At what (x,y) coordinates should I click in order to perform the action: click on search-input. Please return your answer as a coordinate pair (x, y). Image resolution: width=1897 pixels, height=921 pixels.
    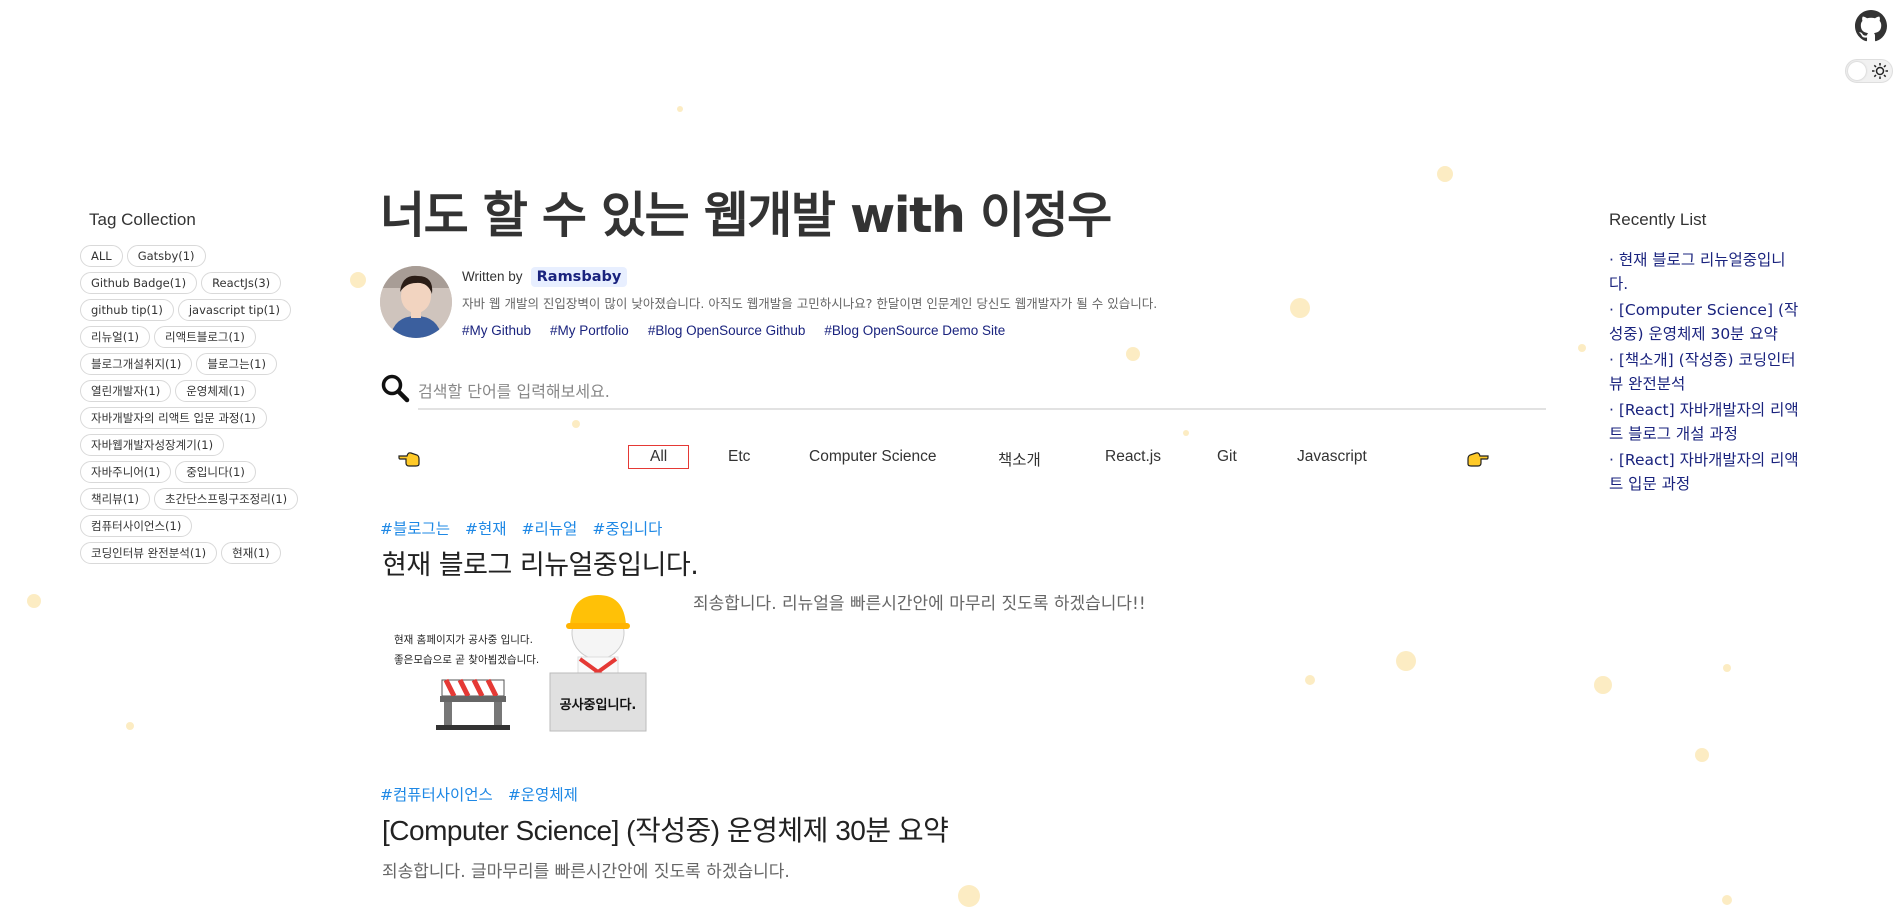
    Looking at the image, I should click on (982, 392).